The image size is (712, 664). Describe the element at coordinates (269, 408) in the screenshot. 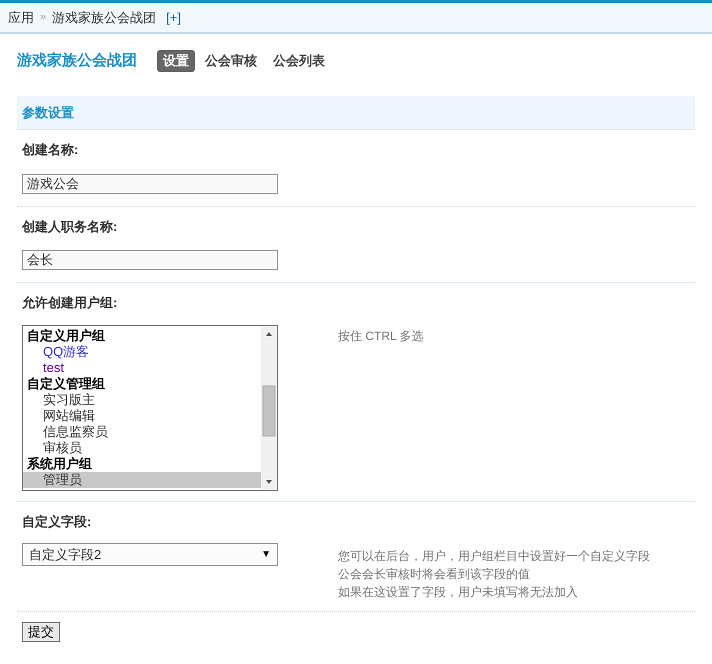

I see `scrollbar-drawing` at that location.